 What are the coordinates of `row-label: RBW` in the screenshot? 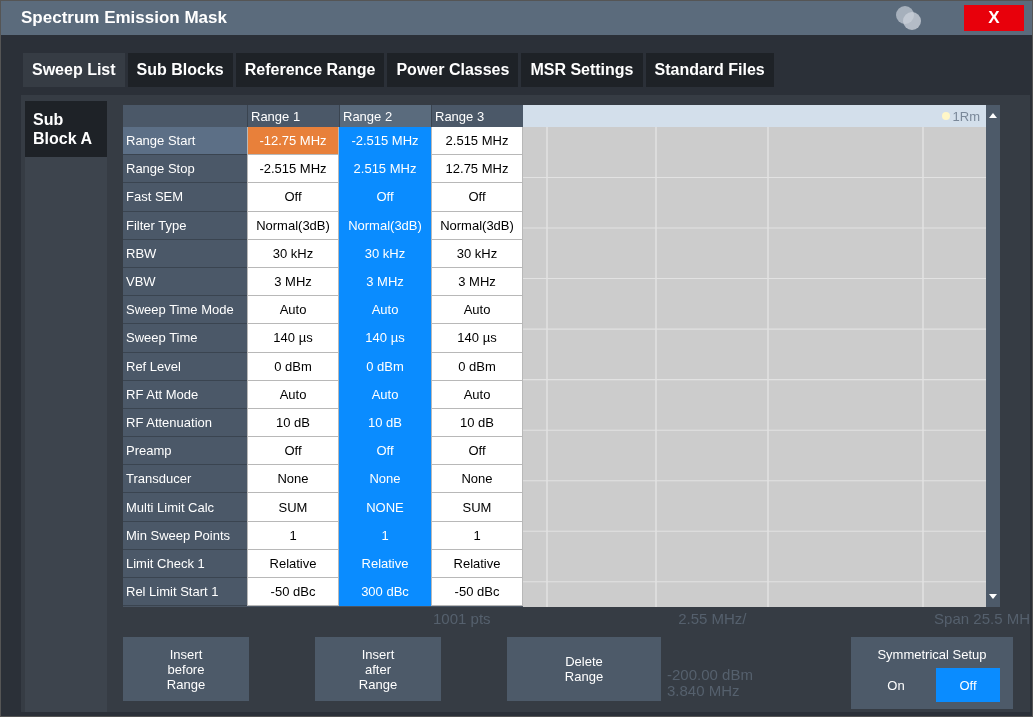 It's located at (185, 253).